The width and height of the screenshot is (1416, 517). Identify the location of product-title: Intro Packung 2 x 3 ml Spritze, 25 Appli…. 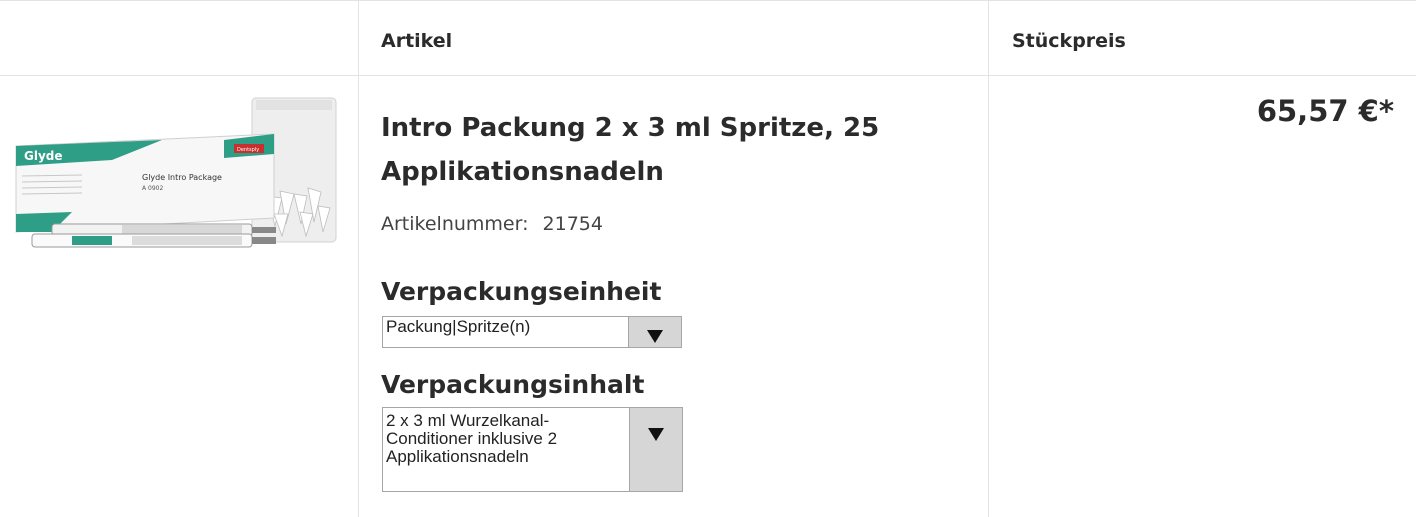
(661, 150).